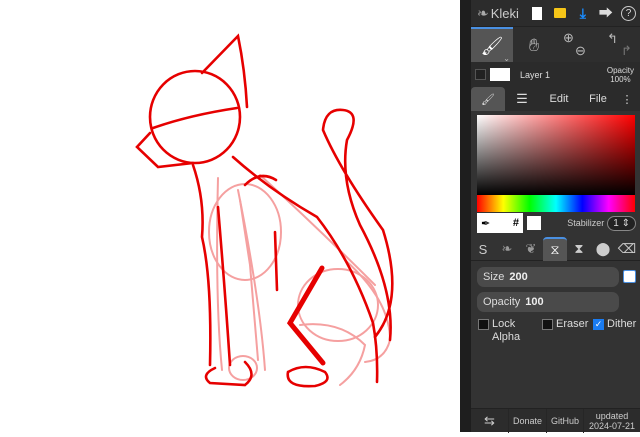  What do you see at coordinates (626, 51) in the screenshot?
I see `redo-icon: ↱` at bounding box center [626, 51].